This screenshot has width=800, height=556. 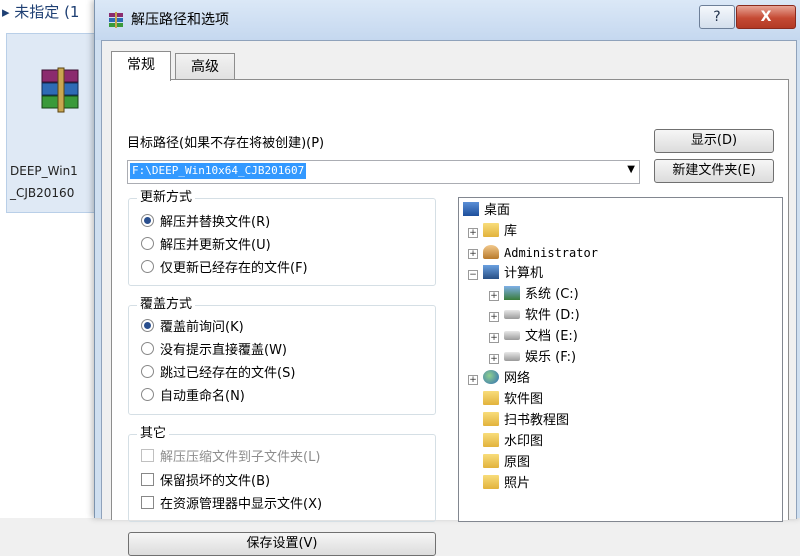 What do you see at coordinates (714, 141) in the screenshot?
I see `show-button: 显示(D)` at bounding box center [714, 141].